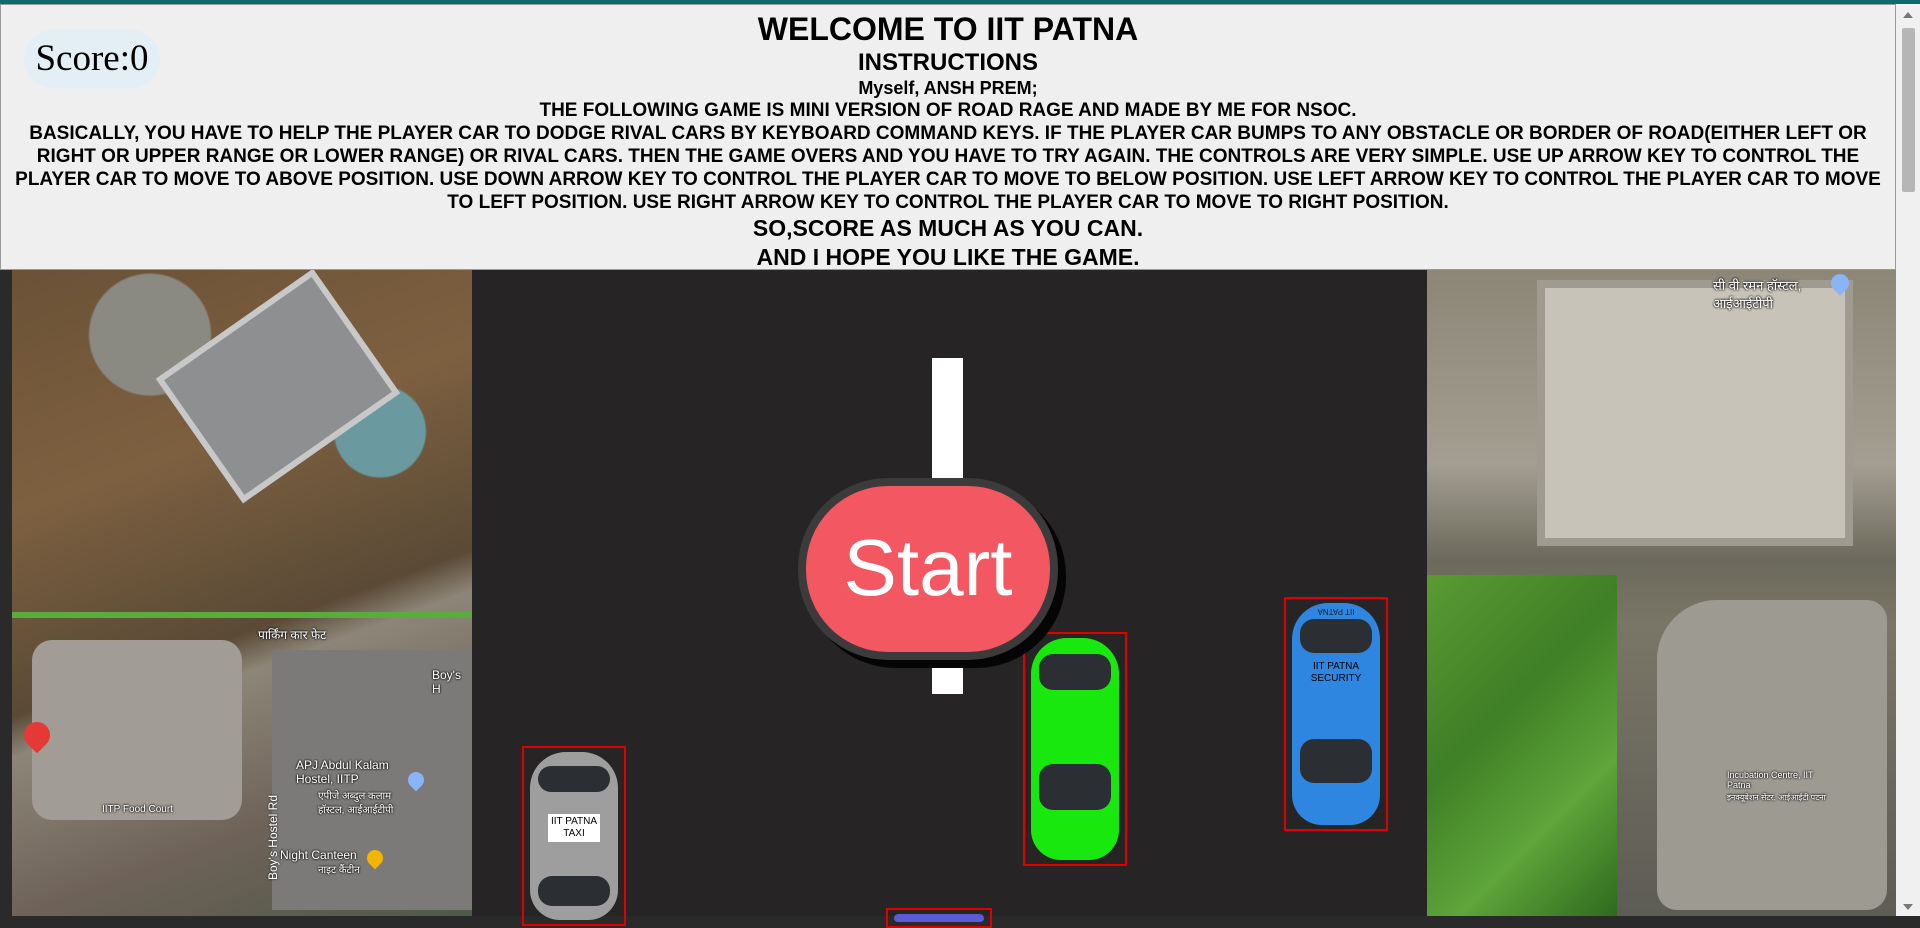  I want to click on score-display: Score:0, so click(92, 59).